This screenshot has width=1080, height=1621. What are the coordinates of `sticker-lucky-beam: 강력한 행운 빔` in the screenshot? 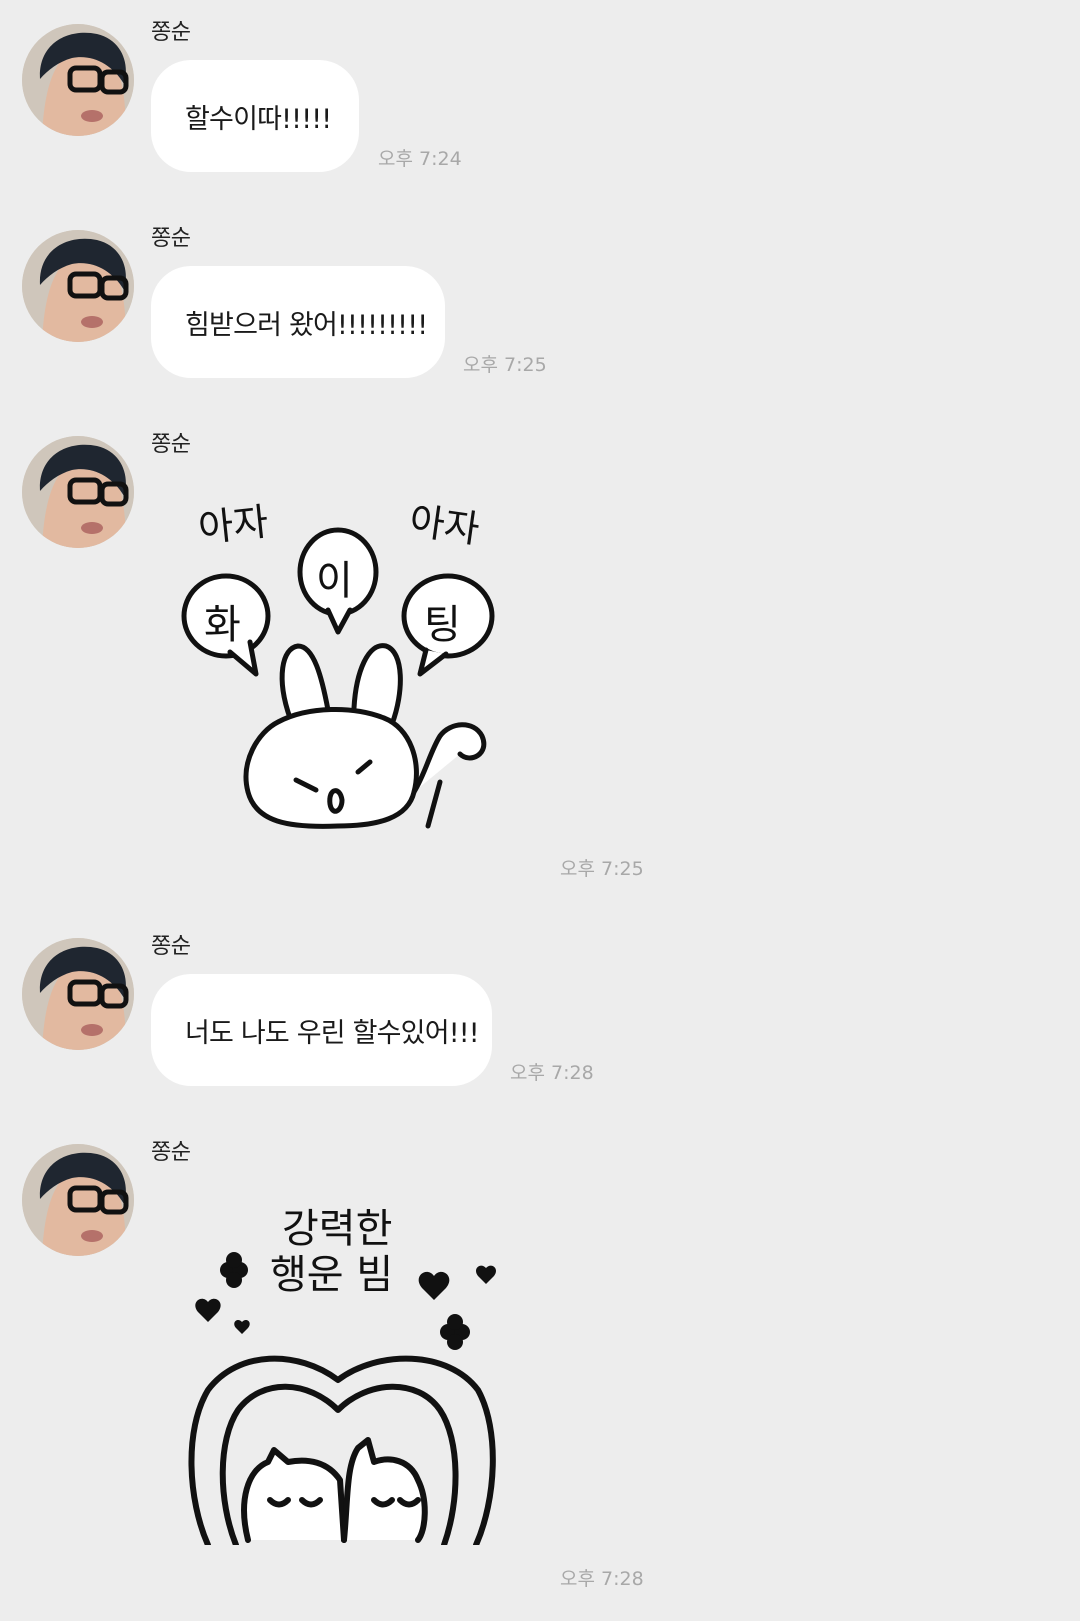 It's located at (348, 1374).